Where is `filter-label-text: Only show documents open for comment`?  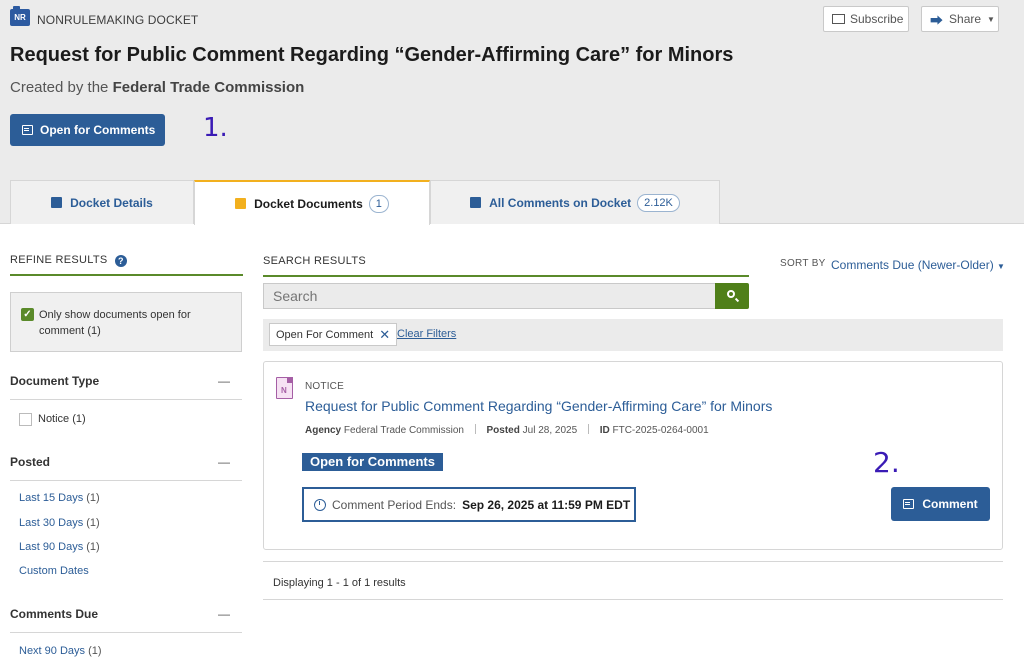 filter-label-text: Only show documents open for comment is located at coordinates (115, 323).